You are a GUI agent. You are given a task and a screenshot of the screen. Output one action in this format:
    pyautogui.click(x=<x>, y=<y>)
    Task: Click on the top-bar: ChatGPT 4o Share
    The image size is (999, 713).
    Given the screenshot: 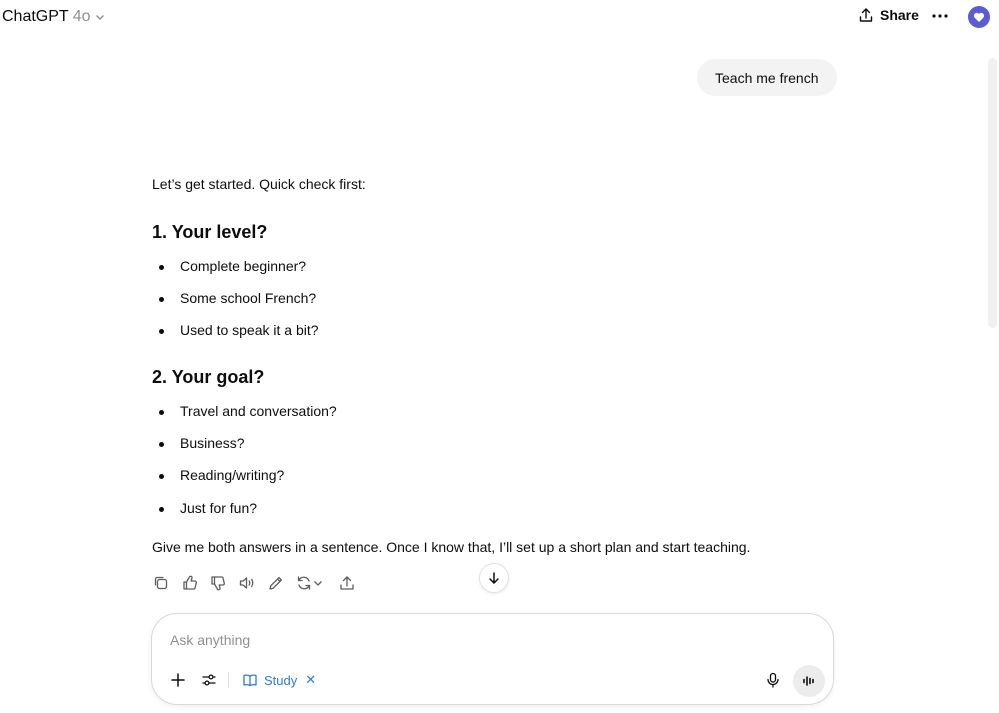 What is the action you would take?
    pyautogui.click(x=499, y=18)
    